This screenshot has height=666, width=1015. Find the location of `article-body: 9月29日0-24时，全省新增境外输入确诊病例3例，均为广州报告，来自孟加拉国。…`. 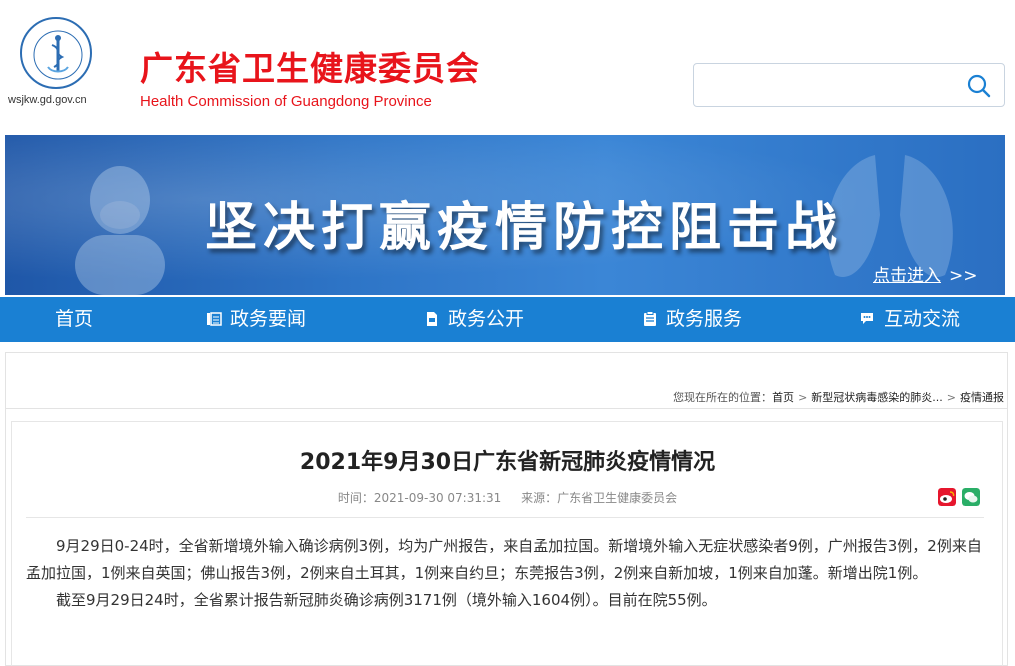

article-body: 9月29日0-24时，全省新增境外输入确诊病例3例，均为广州报告，来自孟加拉国。… is located at coordinates (506, 573).